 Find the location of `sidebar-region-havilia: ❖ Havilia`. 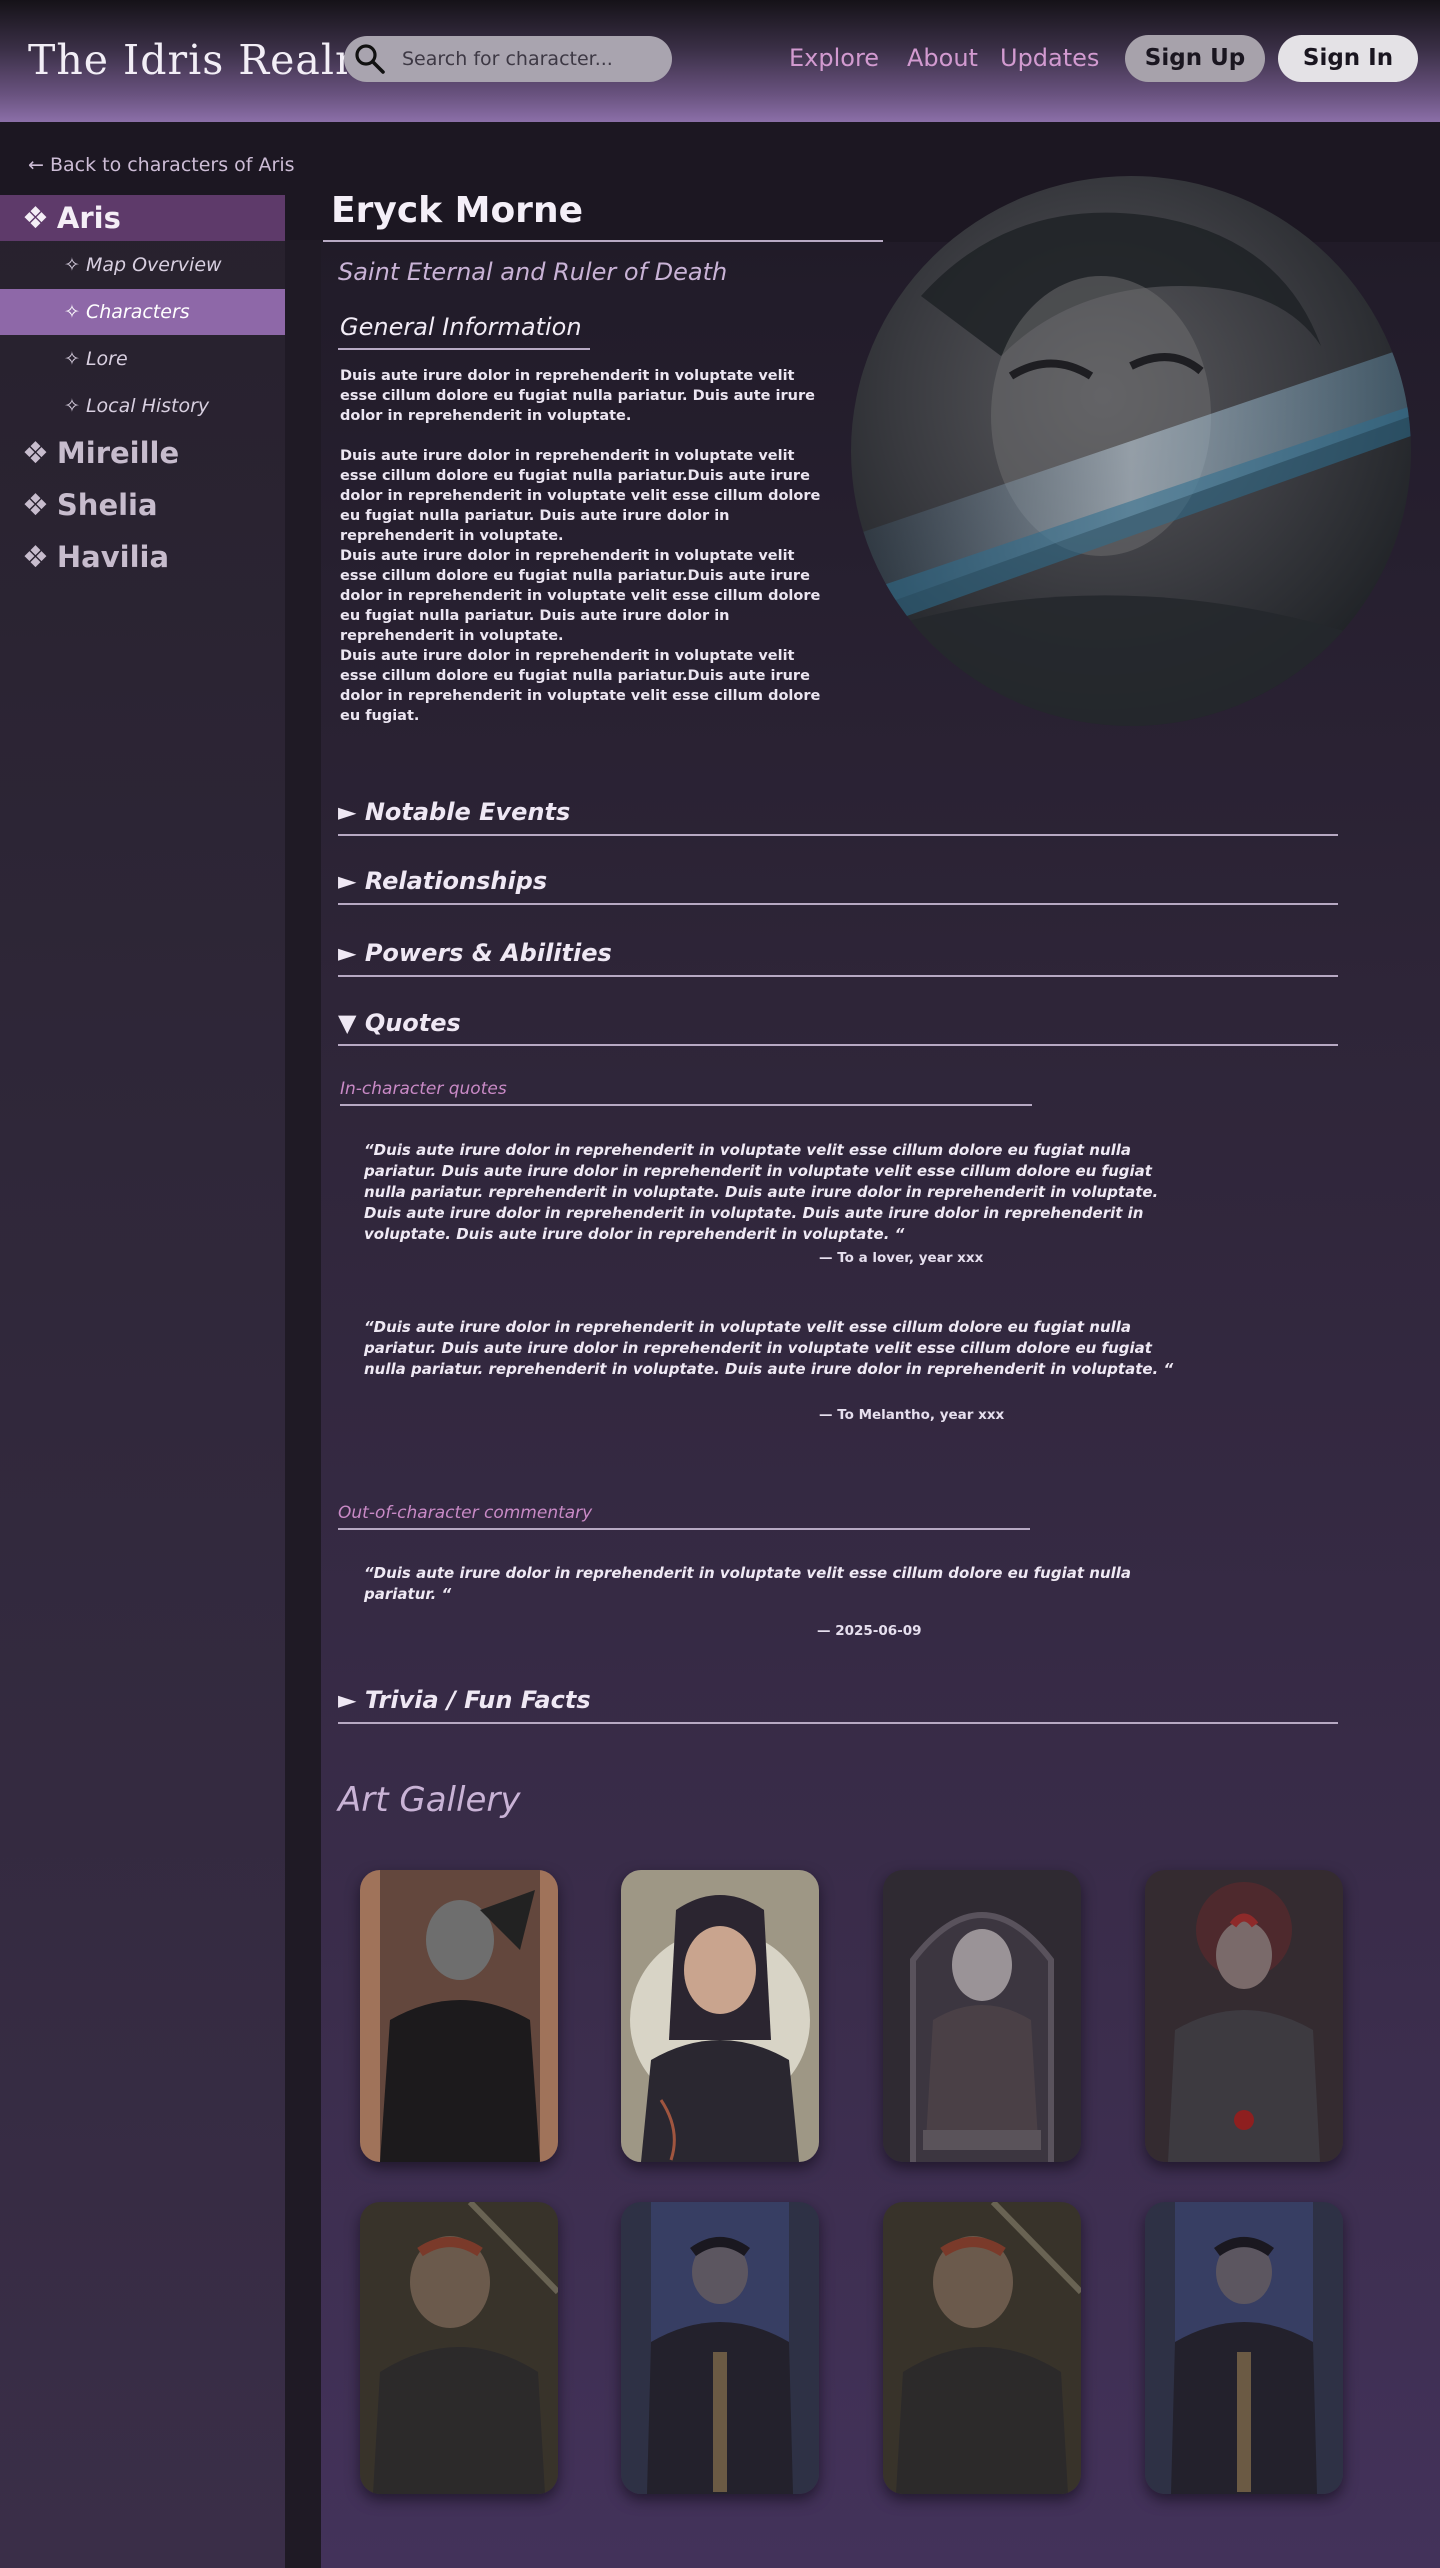

sidebar-region-havilia: ❖ Havilia is located at coordinates (142, 557).